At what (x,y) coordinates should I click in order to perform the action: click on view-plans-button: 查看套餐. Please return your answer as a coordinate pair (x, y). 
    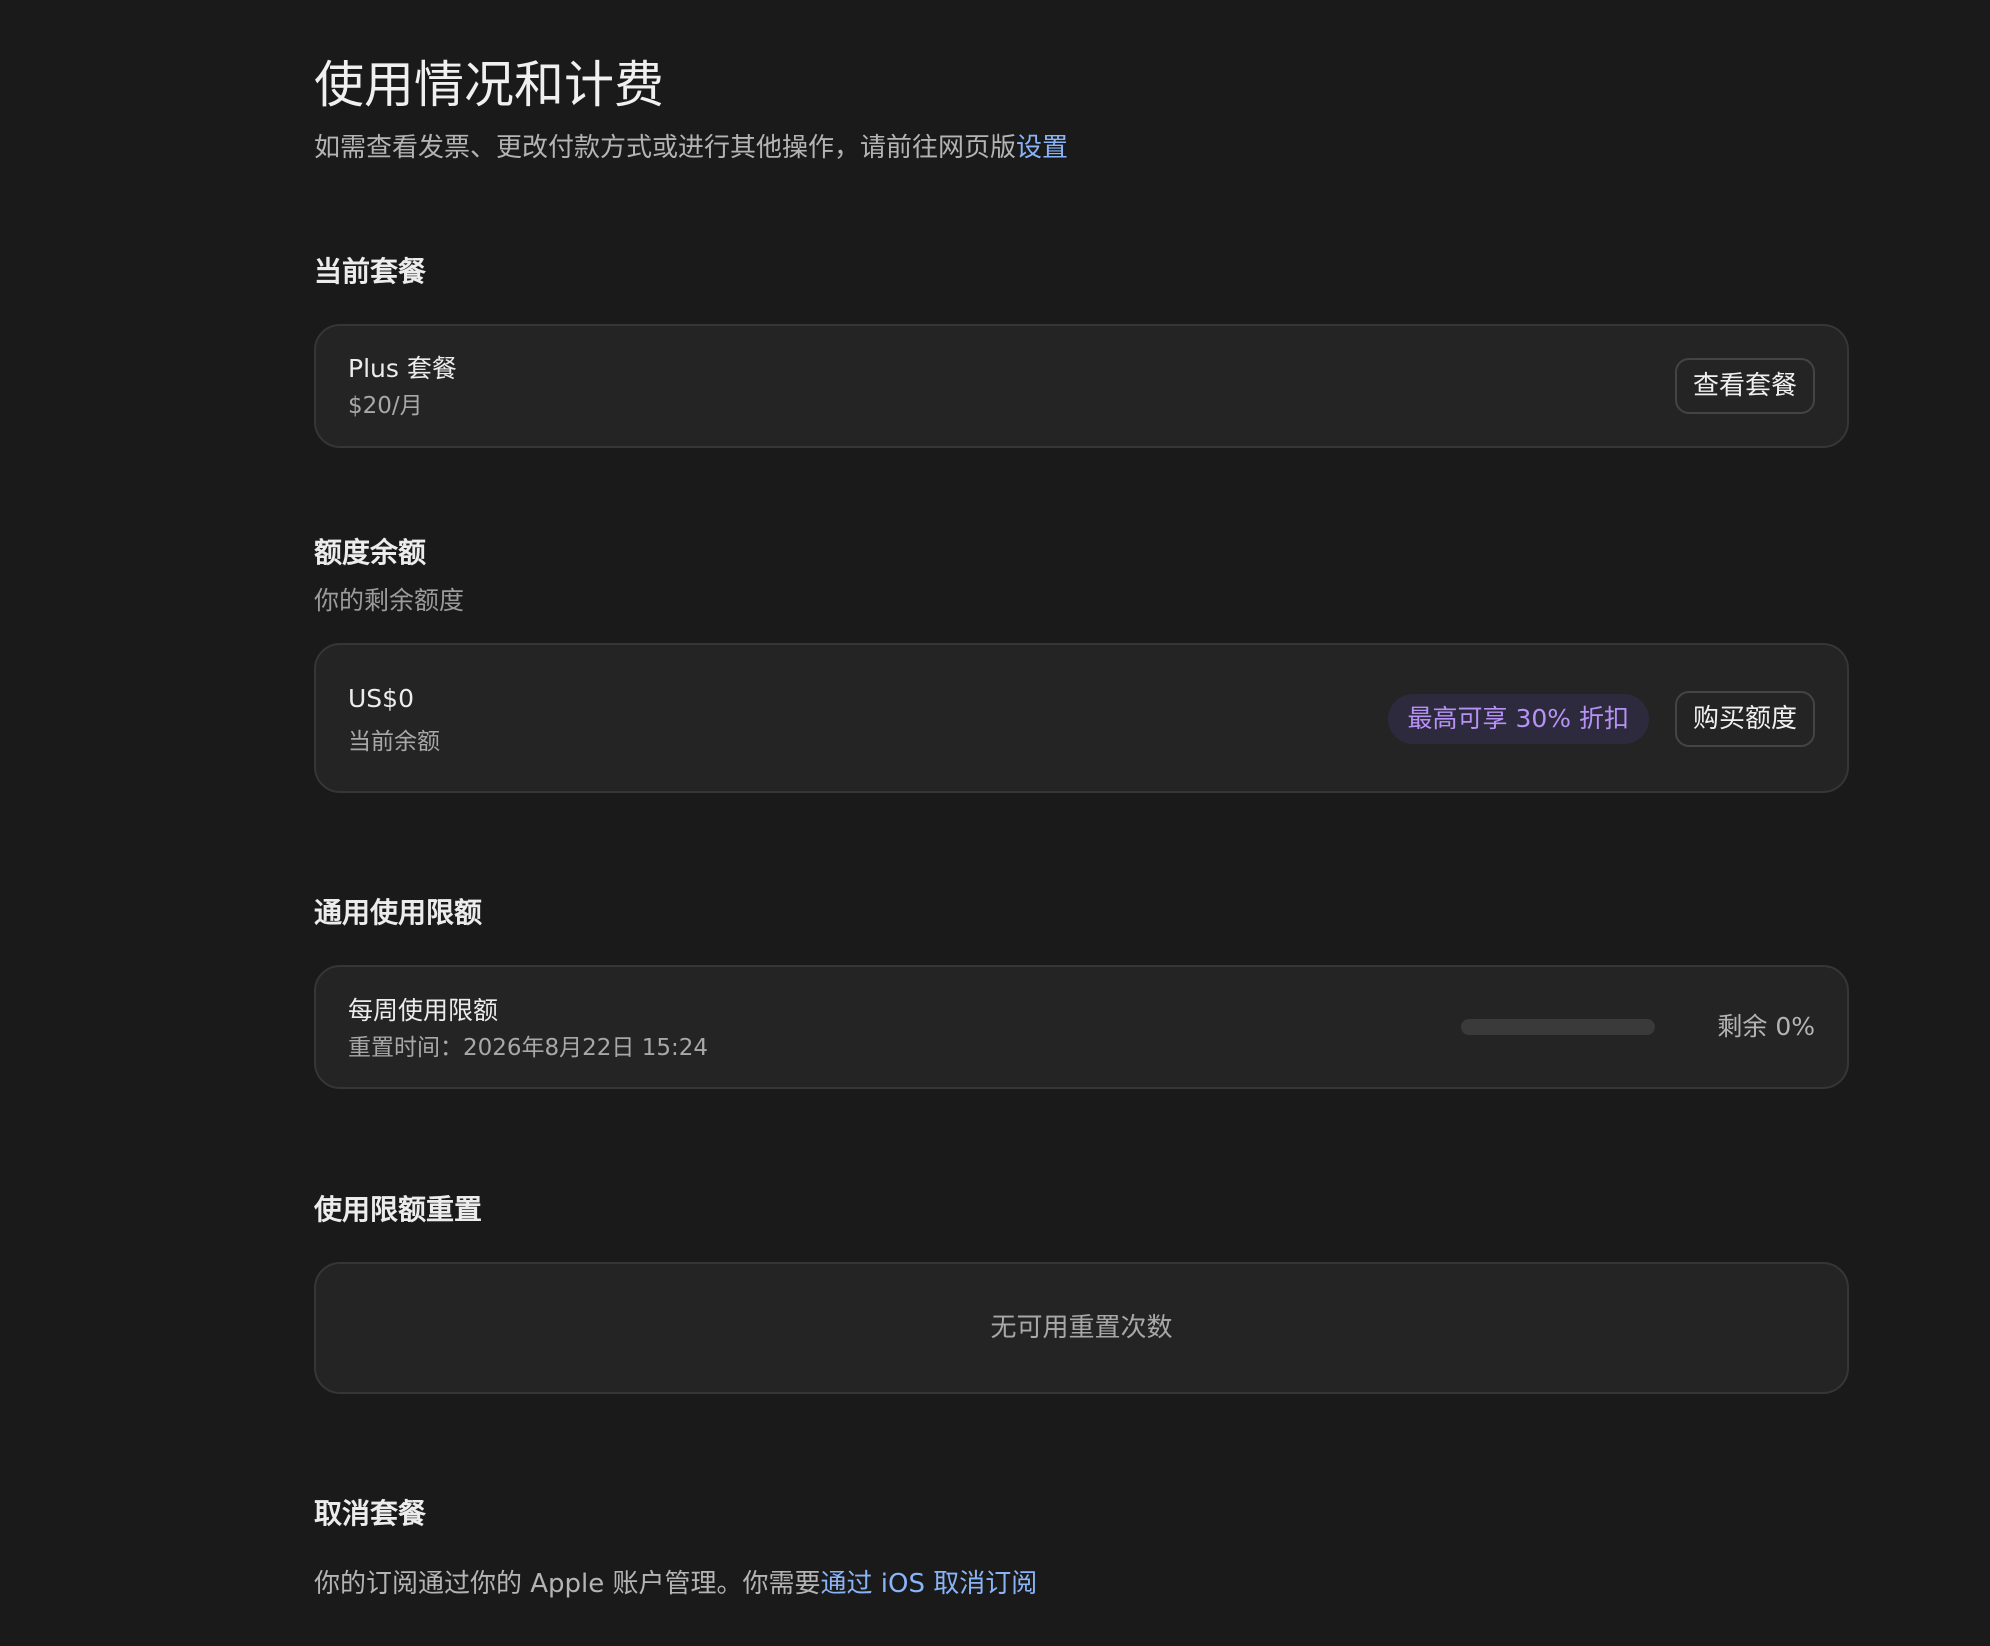
    Looking at the image, I should click on (1744, 386).